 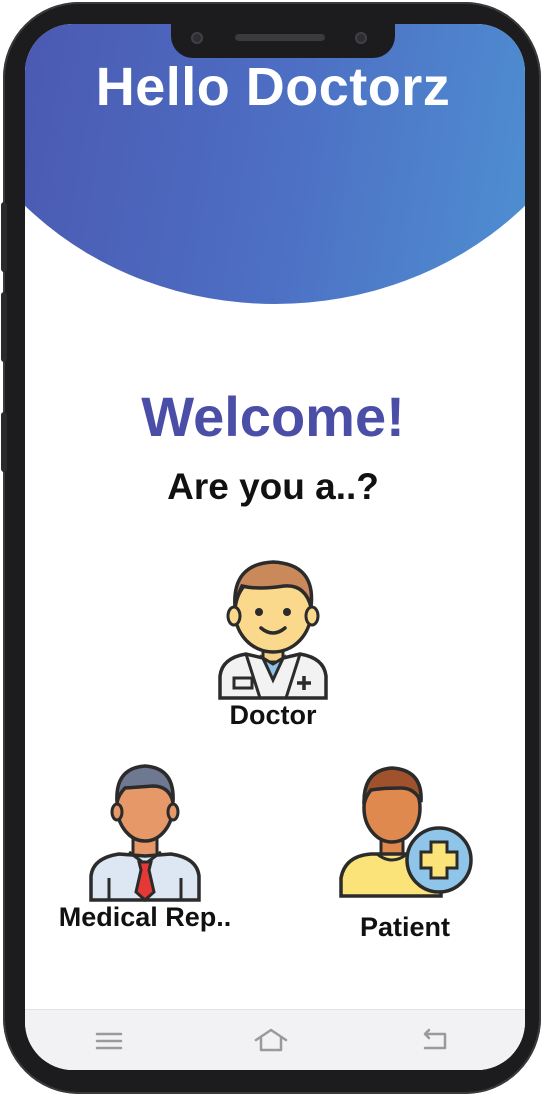 I want to click on role-doctor-label: Doctor, so click(x=273, y=715).